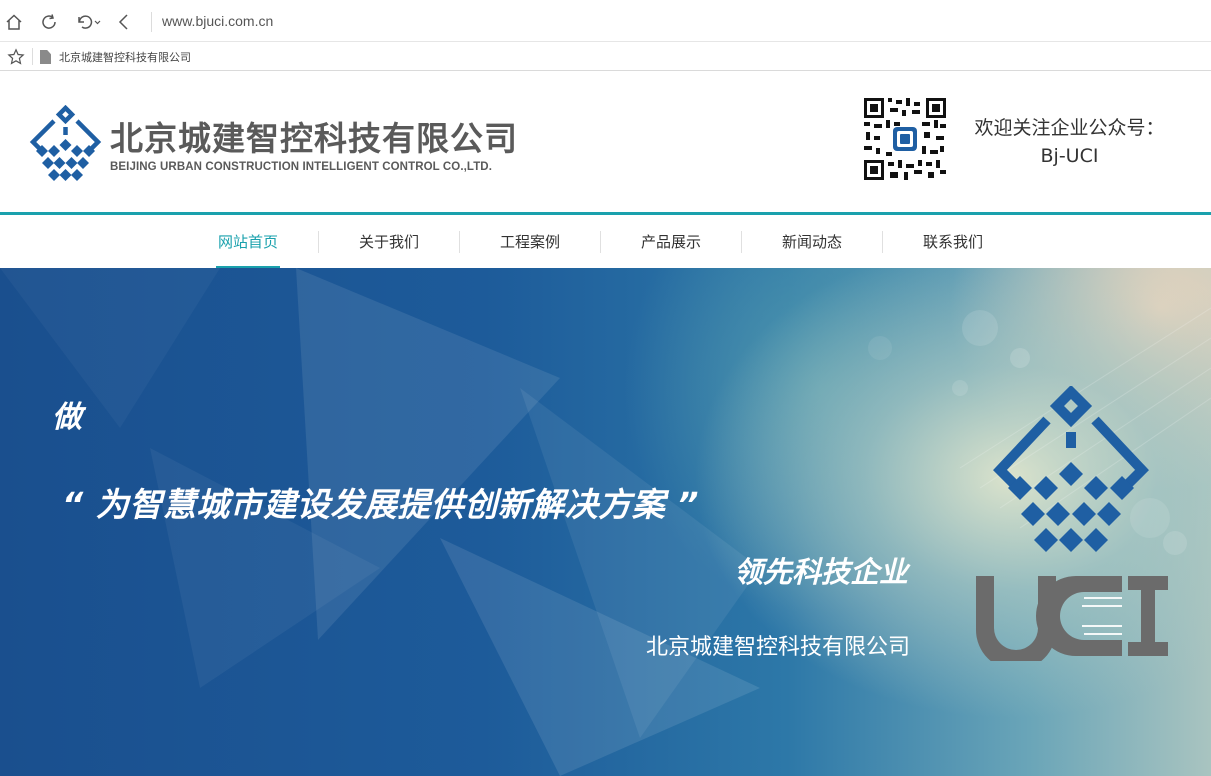 The height and width of the screenshot is (776, 1211). Describe the element at coordinates (125, 57) in the screenshot. I see `bookmark-label: 北京城建智控科技有限公司` at that location.